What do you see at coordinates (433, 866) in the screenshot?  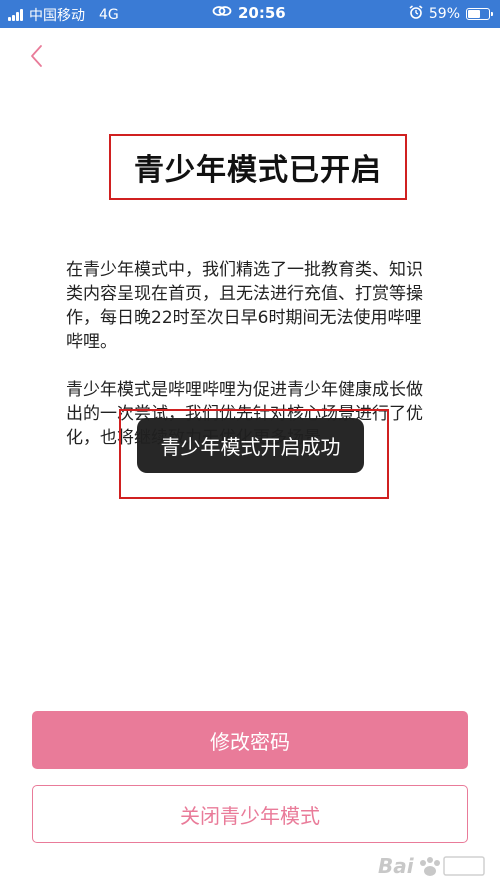 I see `baidu-watermark-logo: Bai` at bounding box center [433, 866].